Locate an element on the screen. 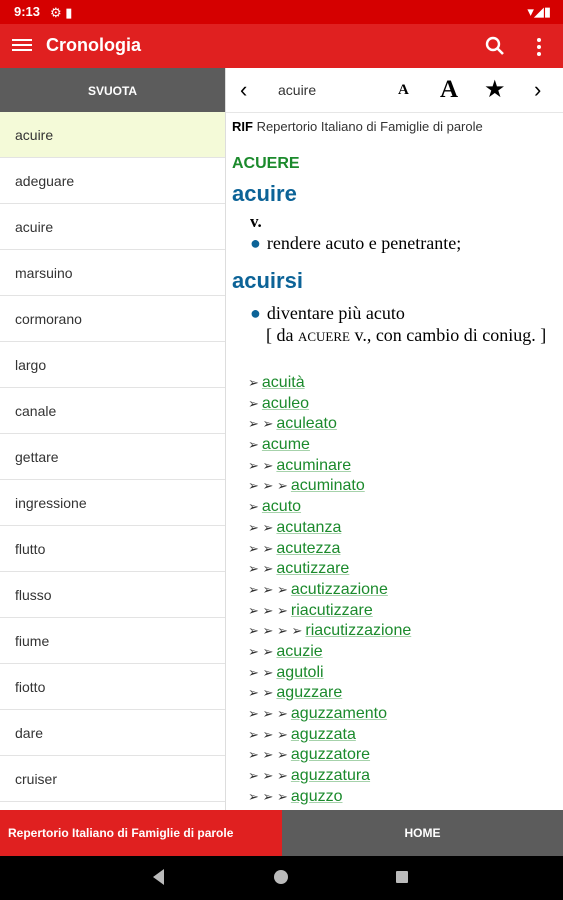 Image resolution: width=563 pixels, height=900 pixels. family-word-link: acuità is located at coordinates (283, 382).